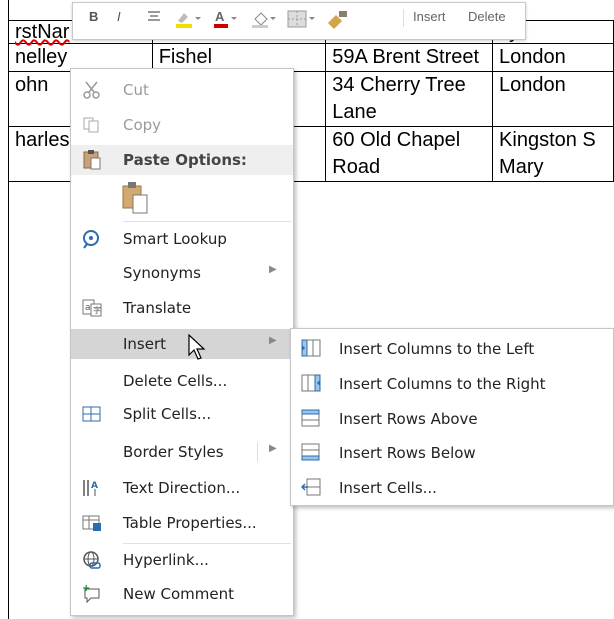  I want to click on submenu-item-insert-columns-left: Insert Columns to the Left, so click(452, 348).